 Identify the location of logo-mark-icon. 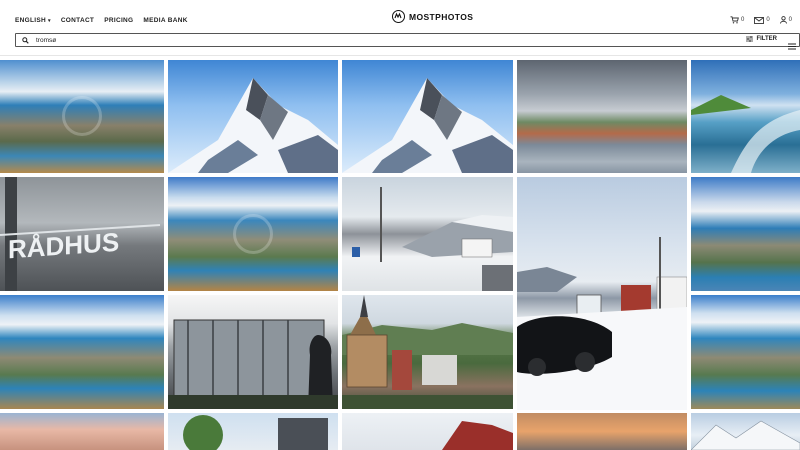
(398, 16).